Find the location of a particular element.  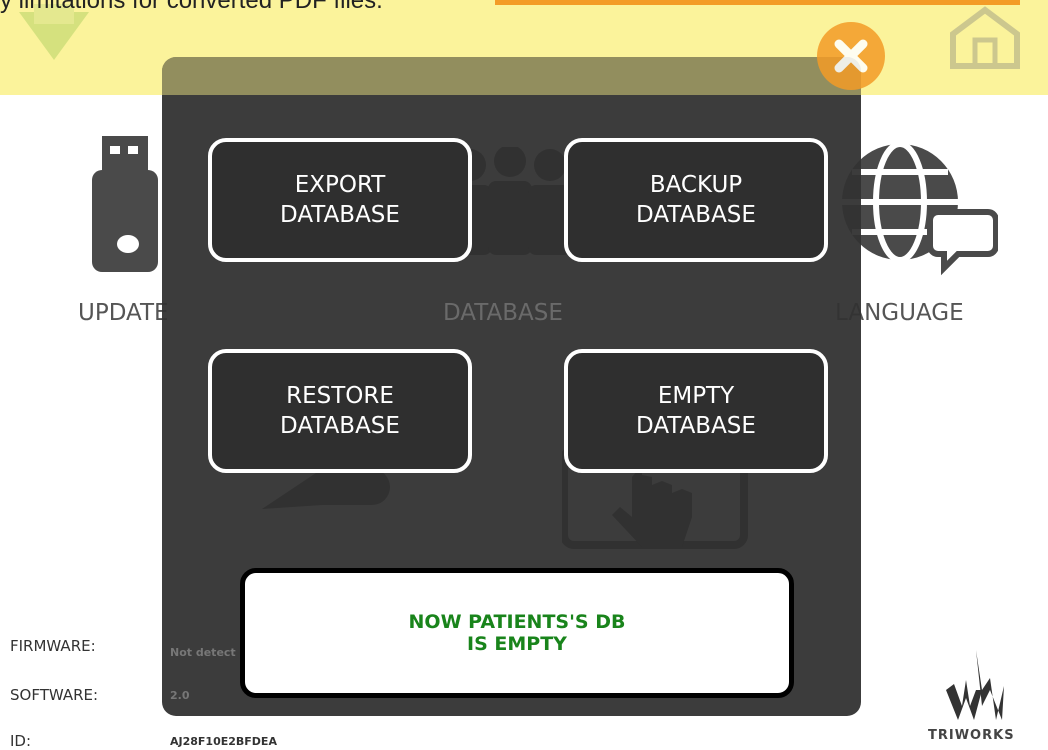

pdf-notice-text: y limitations for converted PDF files. is located at coordinates (191, 7).